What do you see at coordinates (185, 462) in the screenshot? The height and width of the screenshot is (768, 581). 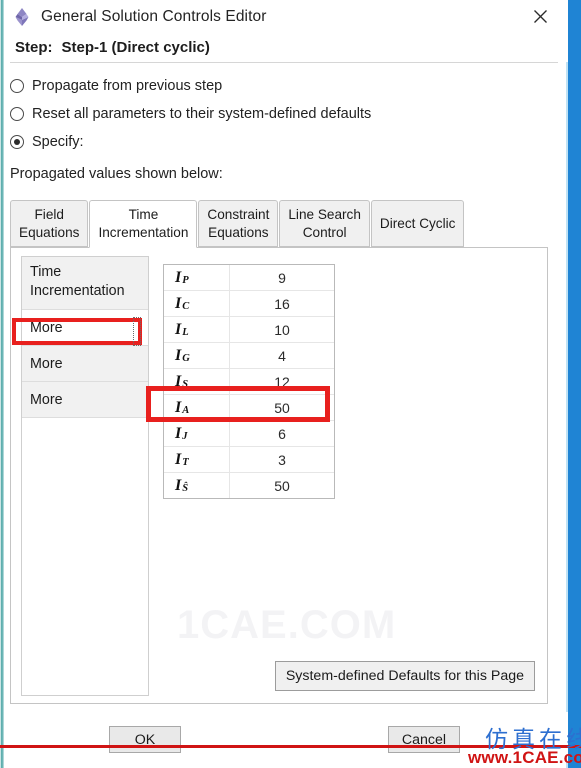 I see `parameter-subscript: T` at bounding box center [185, 462].